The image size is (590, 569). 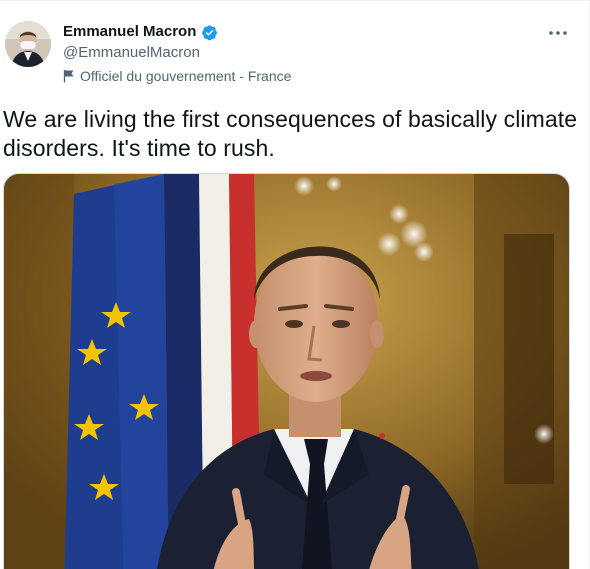 I want to click on more-options-button, so click(x=558, y=32).